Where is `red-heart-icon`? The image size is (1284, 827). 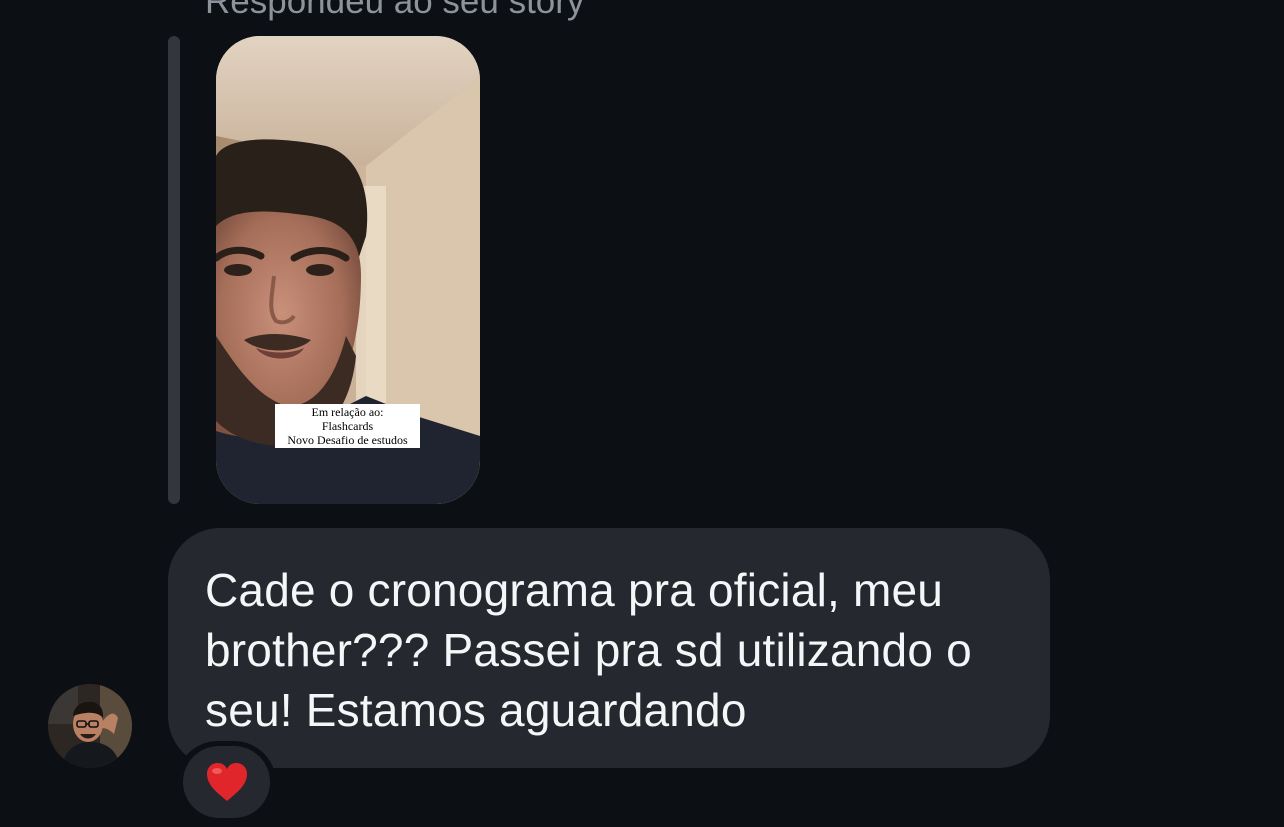
red-heart-icon is located at coordinates (226, 782).